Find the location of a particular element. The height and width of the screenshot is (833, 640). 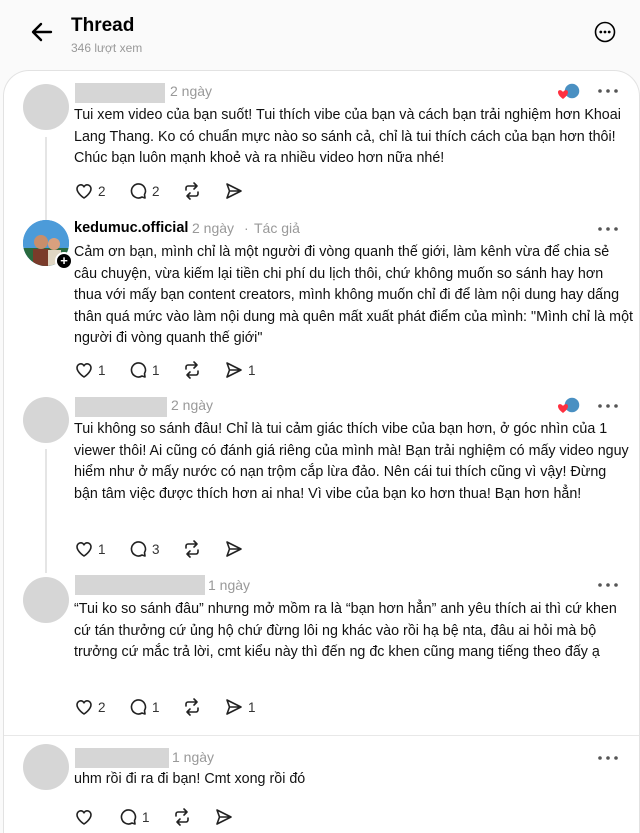

author-avatar: + is located at coordinates (48, 245).